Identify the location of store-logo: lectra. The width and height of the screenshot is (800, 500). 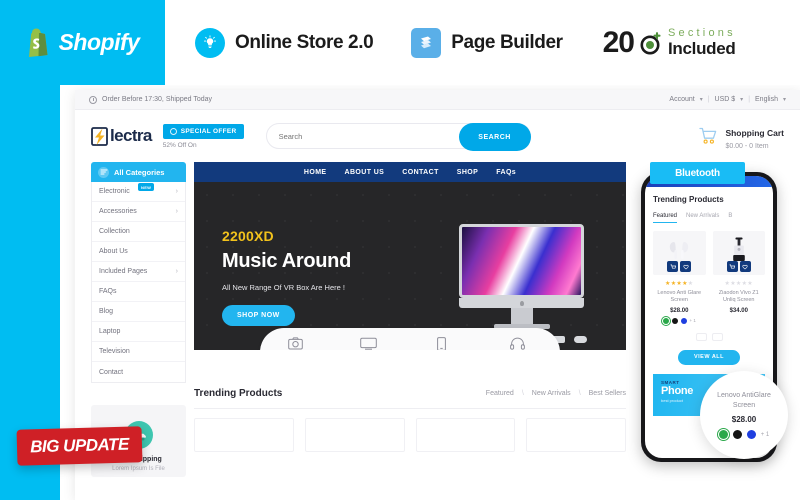
(121, 136).